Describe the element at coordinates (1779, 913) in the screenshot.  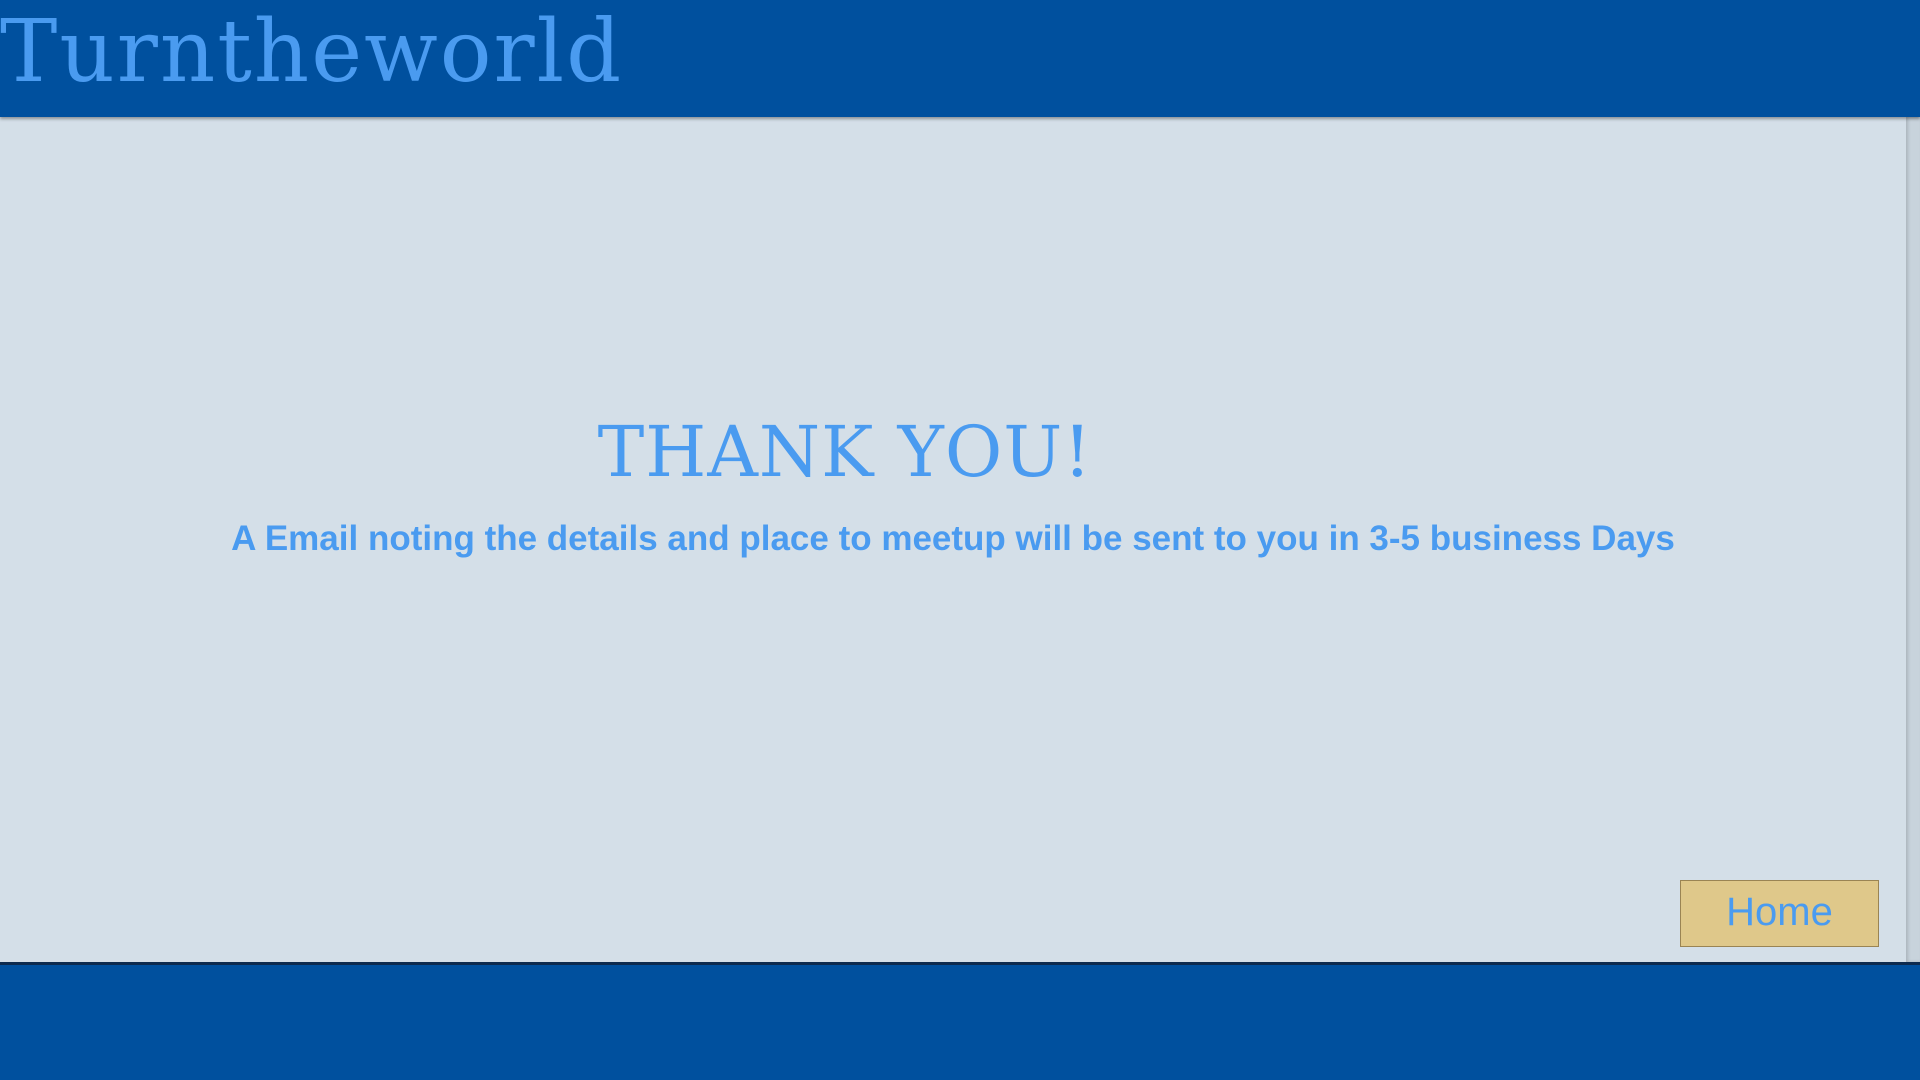
I see `home-button: Home` at that location.